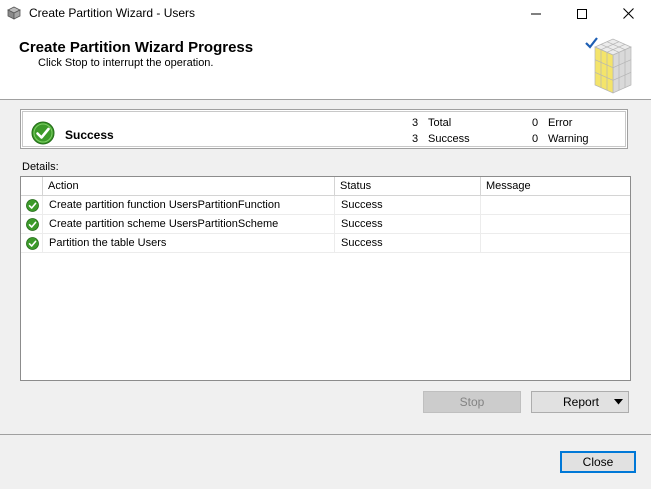  I want to click on maximize-icon, so click(582, 13).